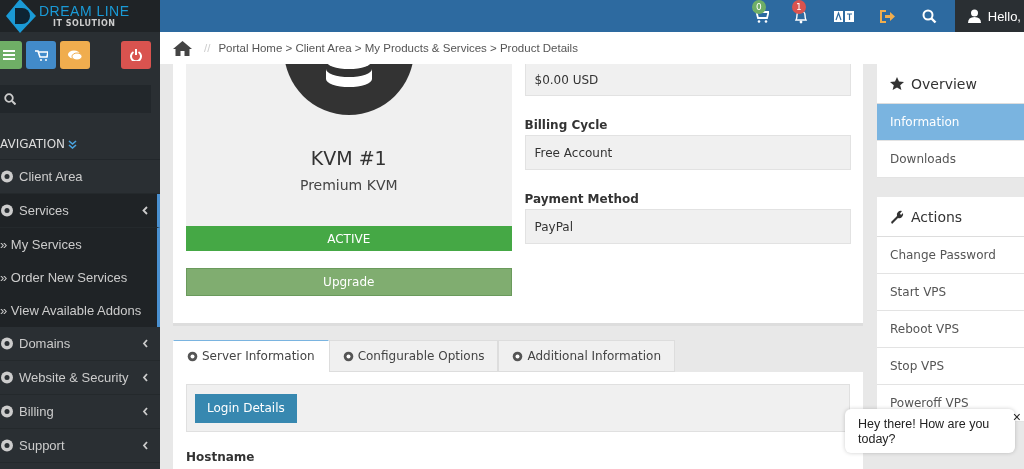  I want to click on panel-title: Actions, so click(937, 216).